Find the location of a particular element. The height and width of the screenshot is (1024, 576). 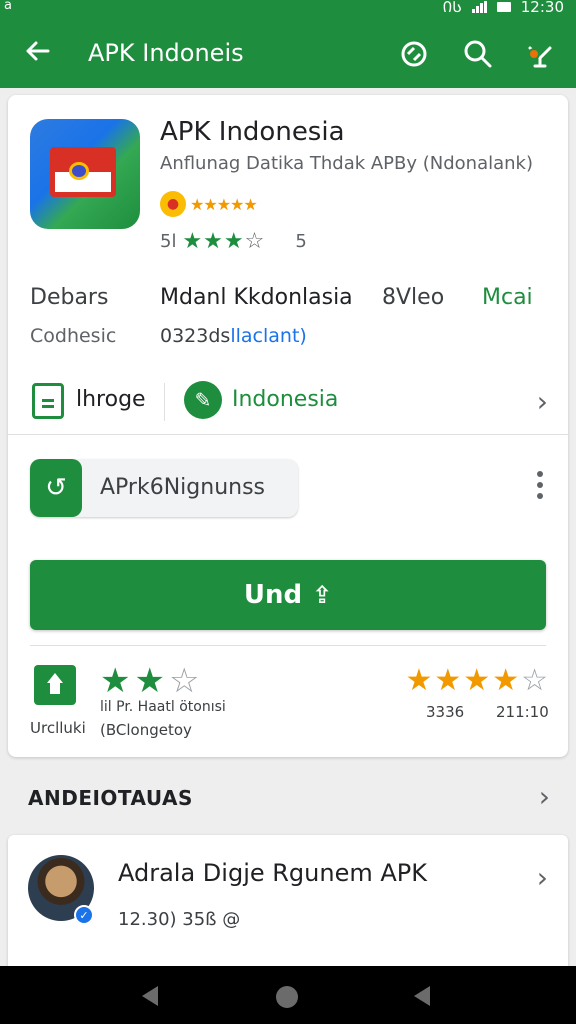

signal-icon is located at coordinates (479, 7).